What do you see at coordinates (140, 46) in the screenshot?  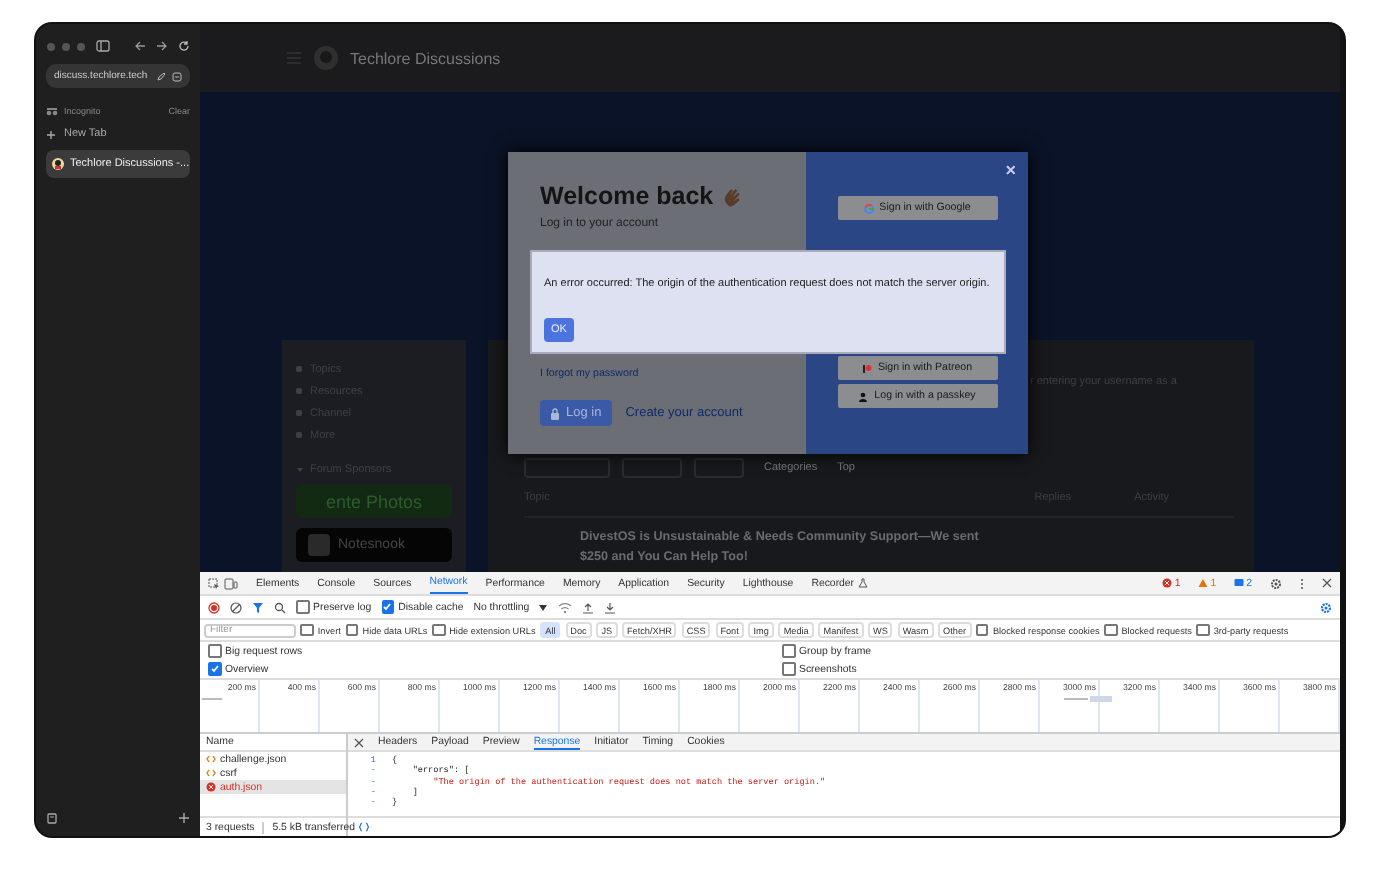 I see `back-arrow-icon` at bounding box center [140, 46].